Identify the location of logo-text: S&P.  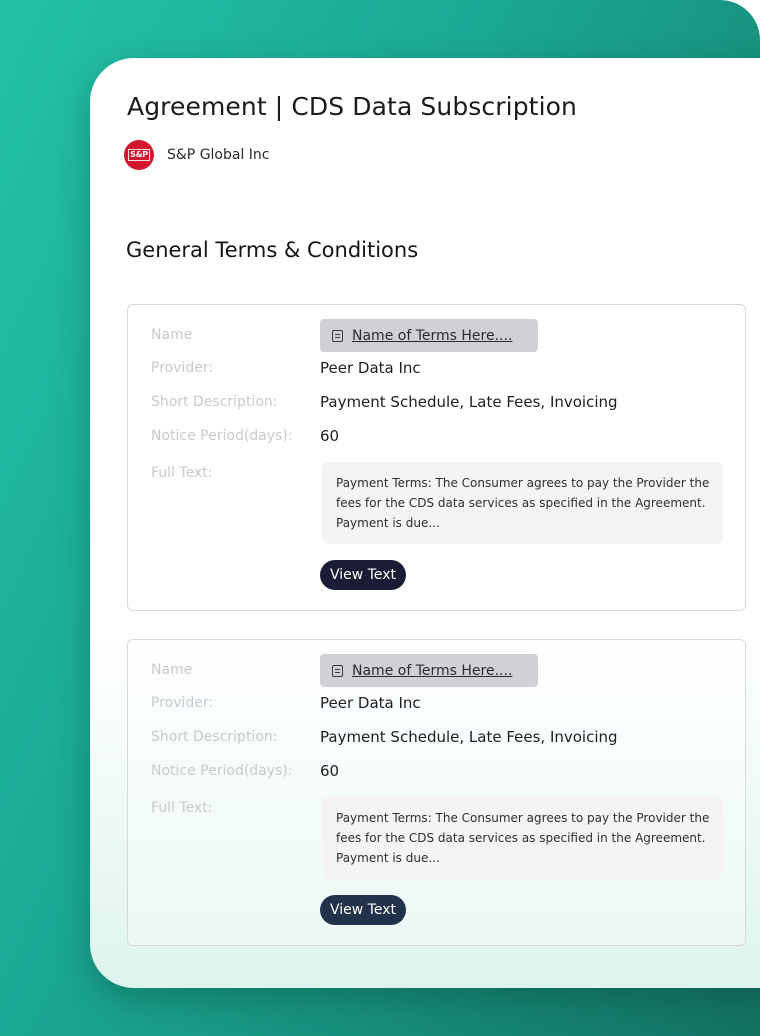
(139, 155).